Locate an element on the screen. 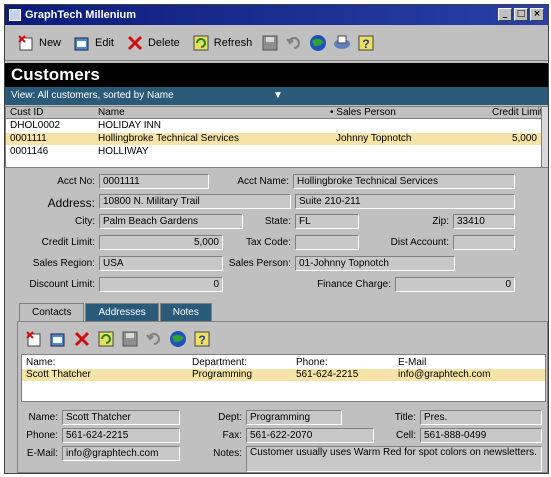  tab-addresses: Addresses is located at coordinates (122, 312).